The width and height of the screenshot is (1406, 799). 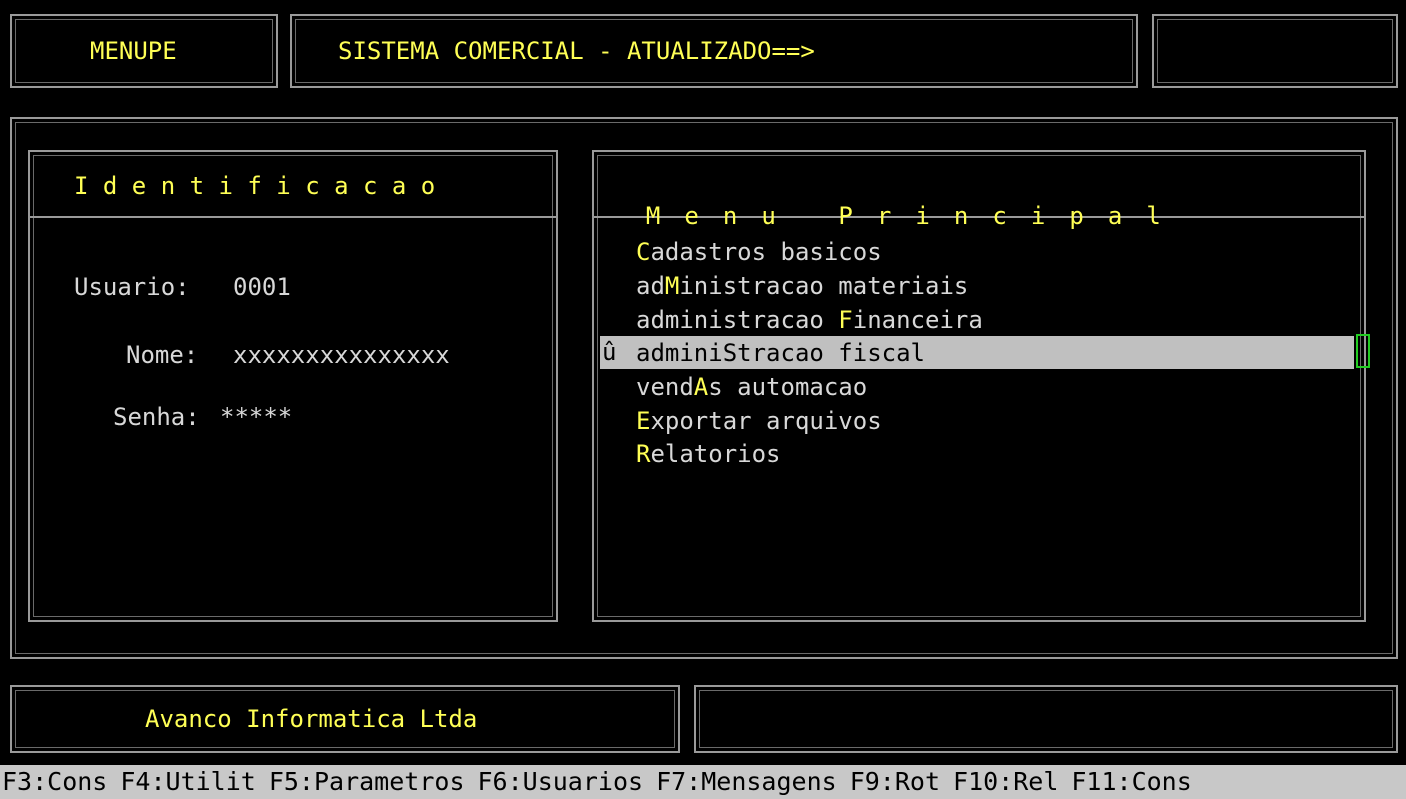 What do you see at coordinates (746, 781) in the screenshot?
I see `function-key: F7:Mensagens` at bounding box center [746, 781].